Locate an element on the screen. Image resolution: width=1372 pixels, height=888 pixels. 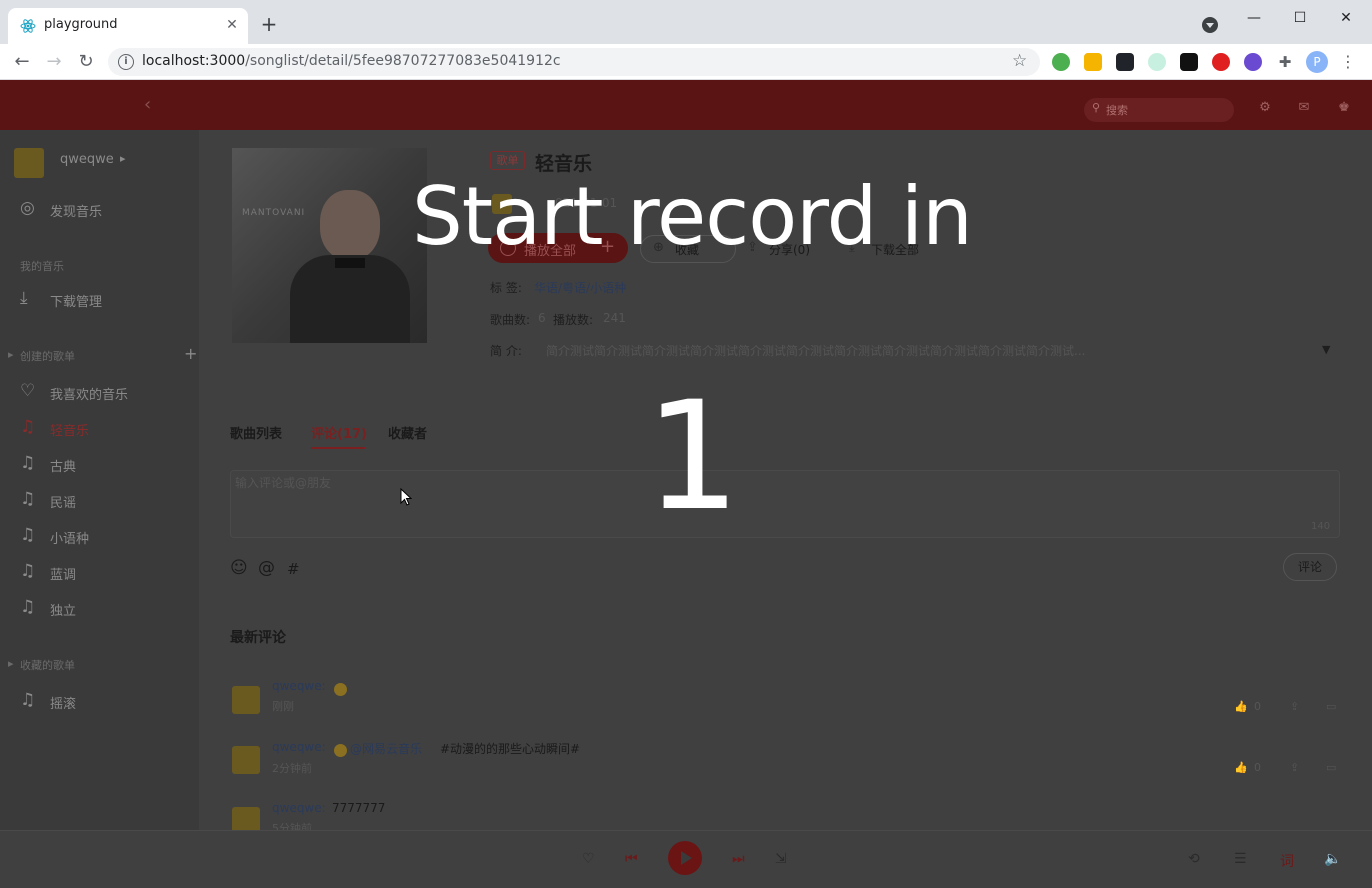
discover-icon: ◎ is located at coordinates (27, 208).